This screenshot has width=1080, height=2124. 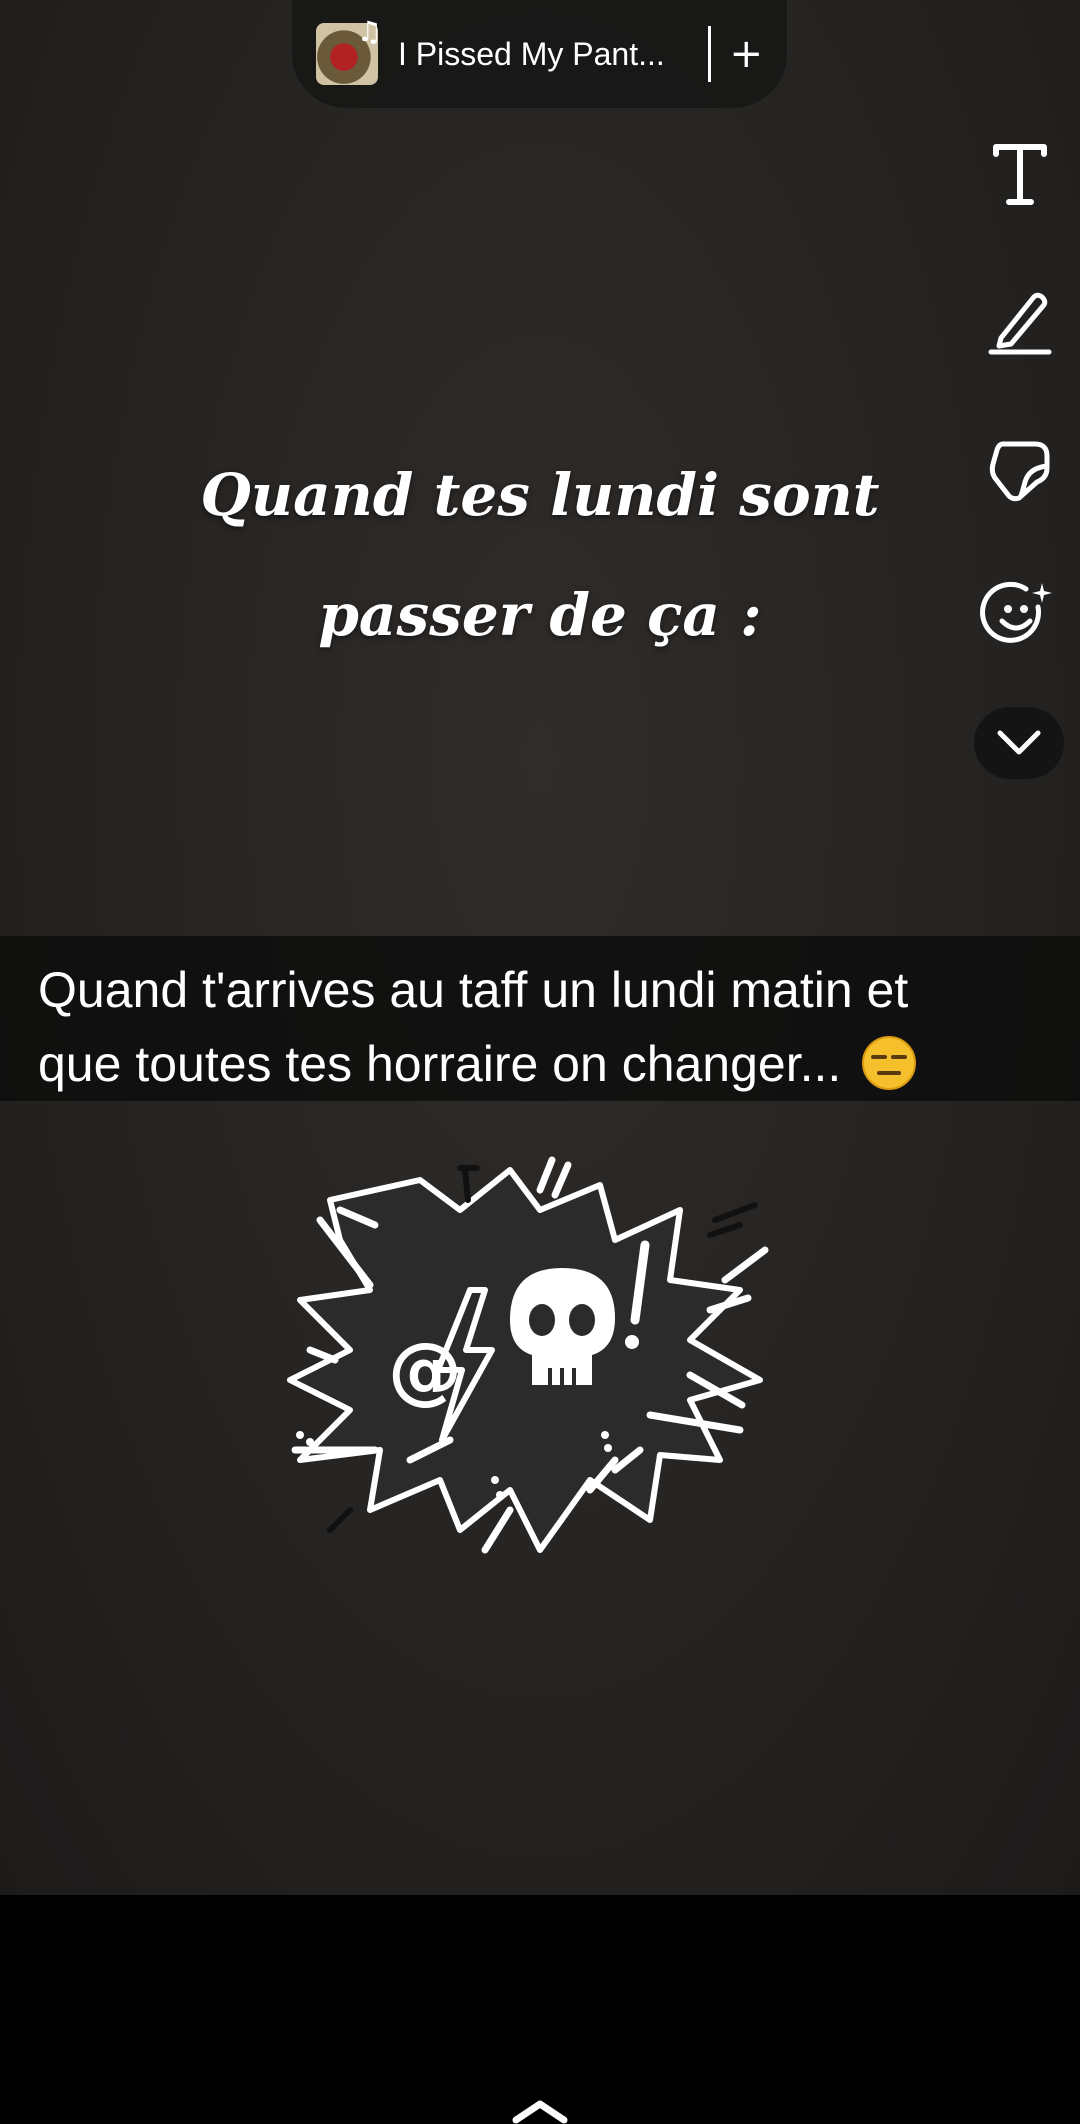 What do you see at coordinates (540, 615) in the screenshot?
I see `headline-line-2: passer de ça :` at bounding box center [540, 615].